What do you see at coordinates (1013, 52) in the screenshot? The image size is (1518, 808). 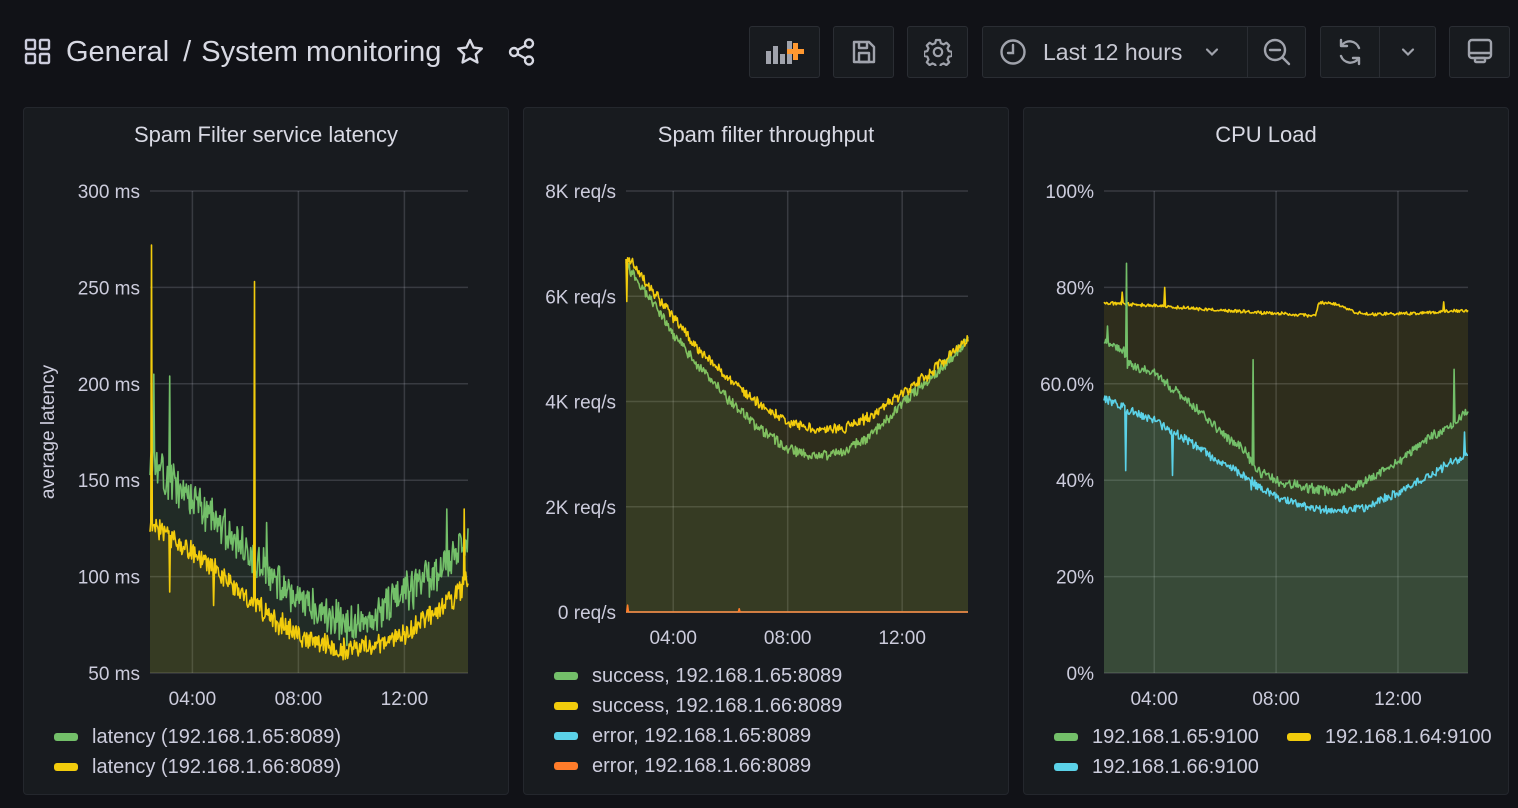 I see `clock-icon` at bounding box center [1013, 52].